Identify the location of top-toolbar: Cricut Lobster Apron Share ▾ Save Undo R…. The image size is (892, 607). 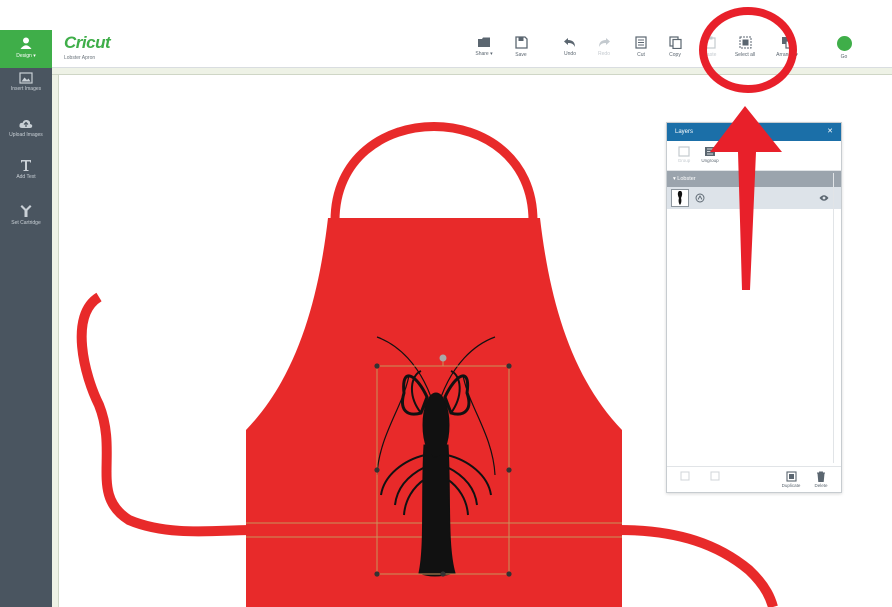
(472, 49).